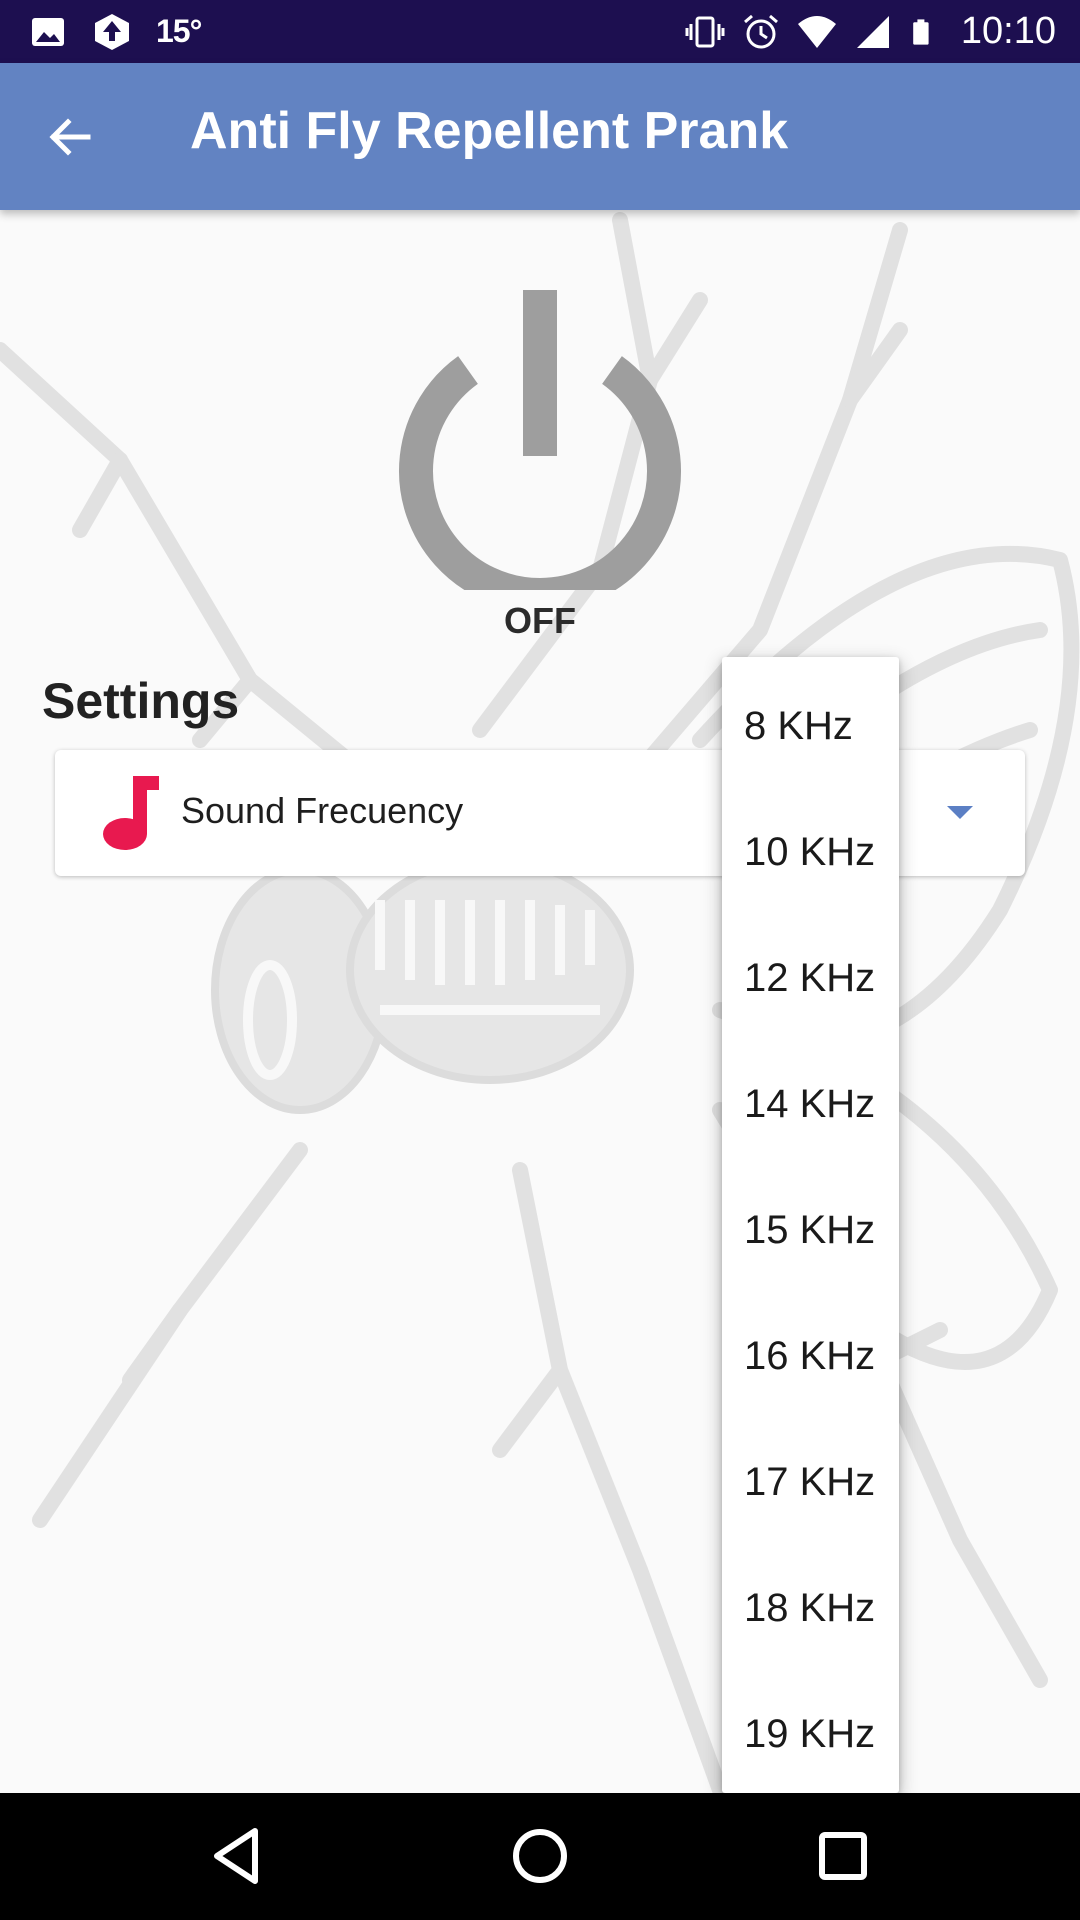 This screenshot has height=1920, width=1080. Describe the element at coordinates (540, 31) in the screenshot. I see `status-bar: 15° 10:10` at that location.